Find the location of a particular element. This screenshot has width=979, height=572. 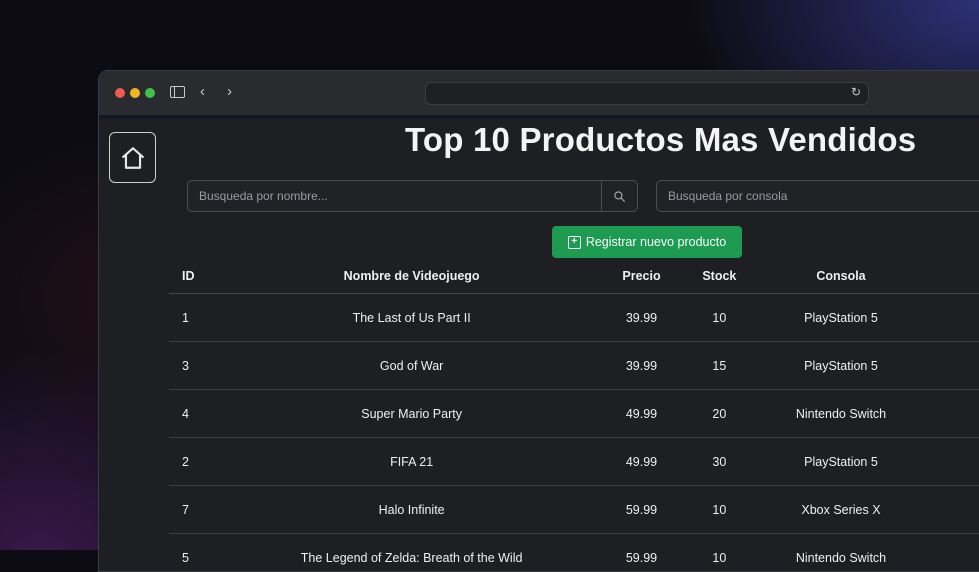

page-title: Top 10 Productos Mas Vendidos is located at coordinates (660, 140).